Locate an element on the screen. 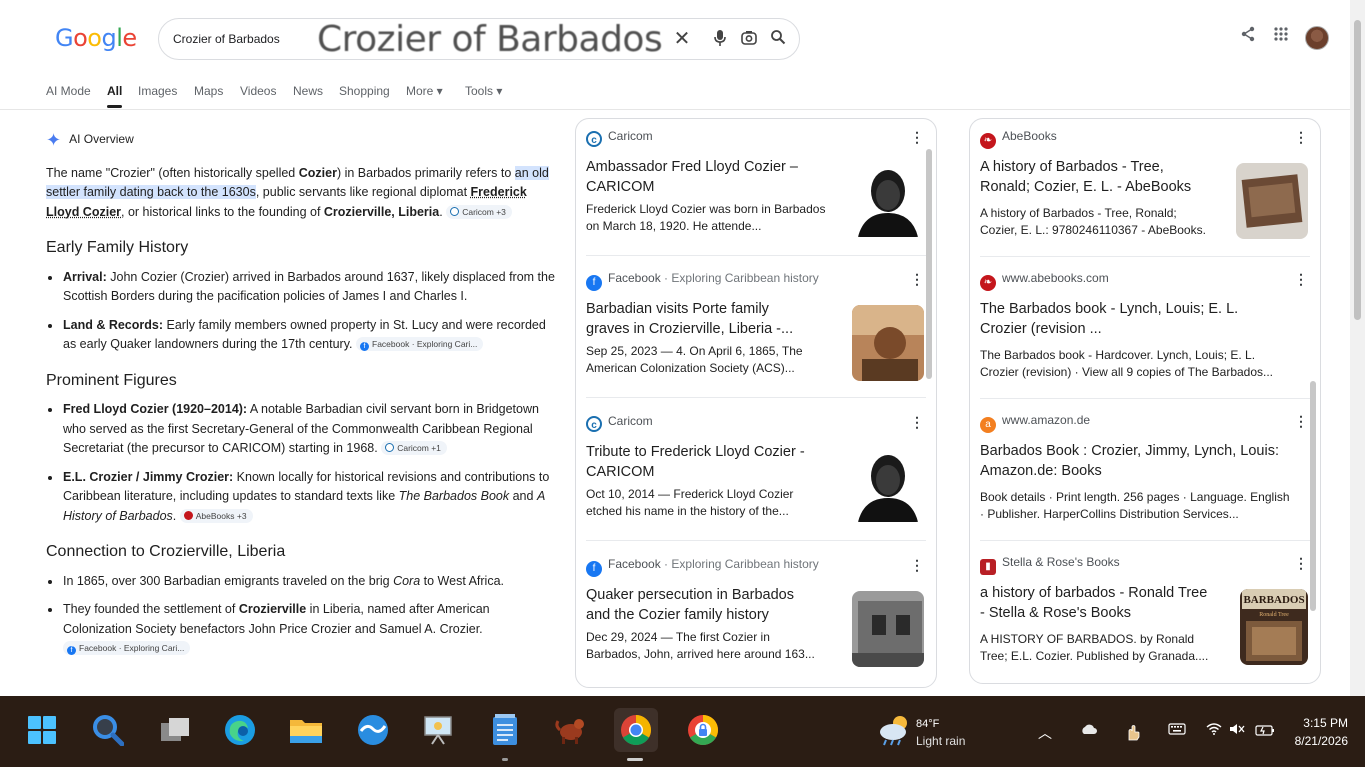 This screenshot has width=1365, height=767. source-chip: AbeBooks +3 is located at coordinates (216, 515).